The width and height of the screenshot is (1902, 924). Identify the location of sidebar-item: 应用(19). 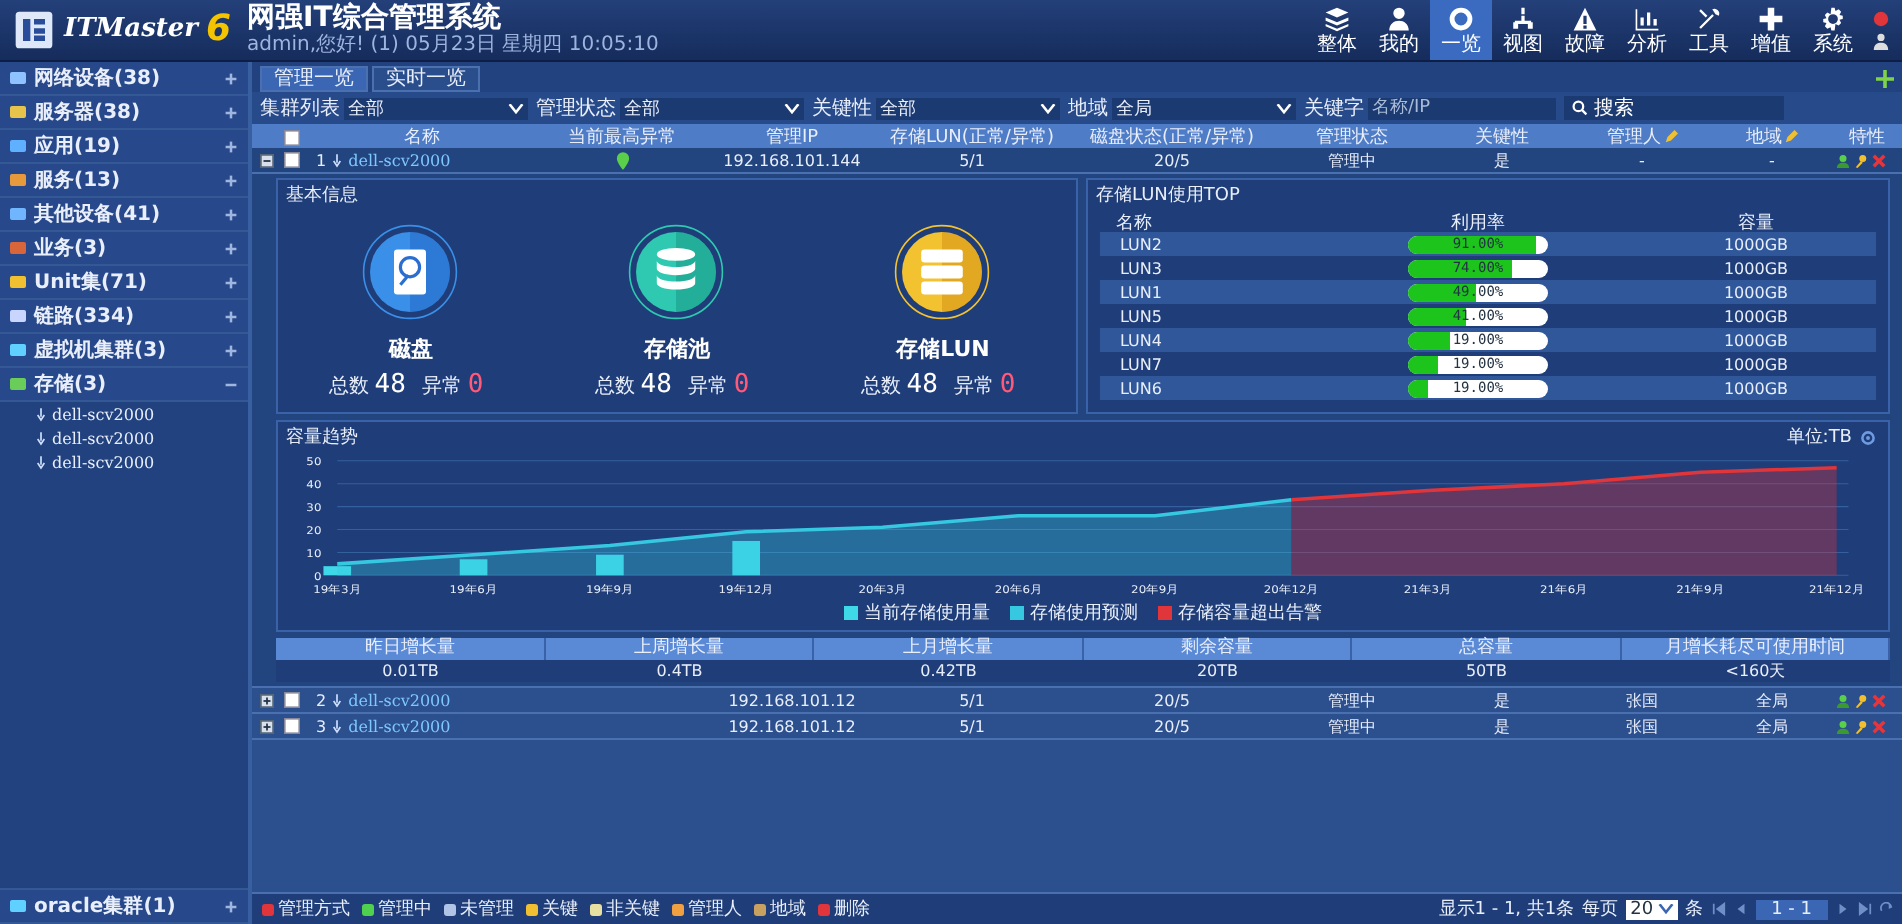
(124, 147).